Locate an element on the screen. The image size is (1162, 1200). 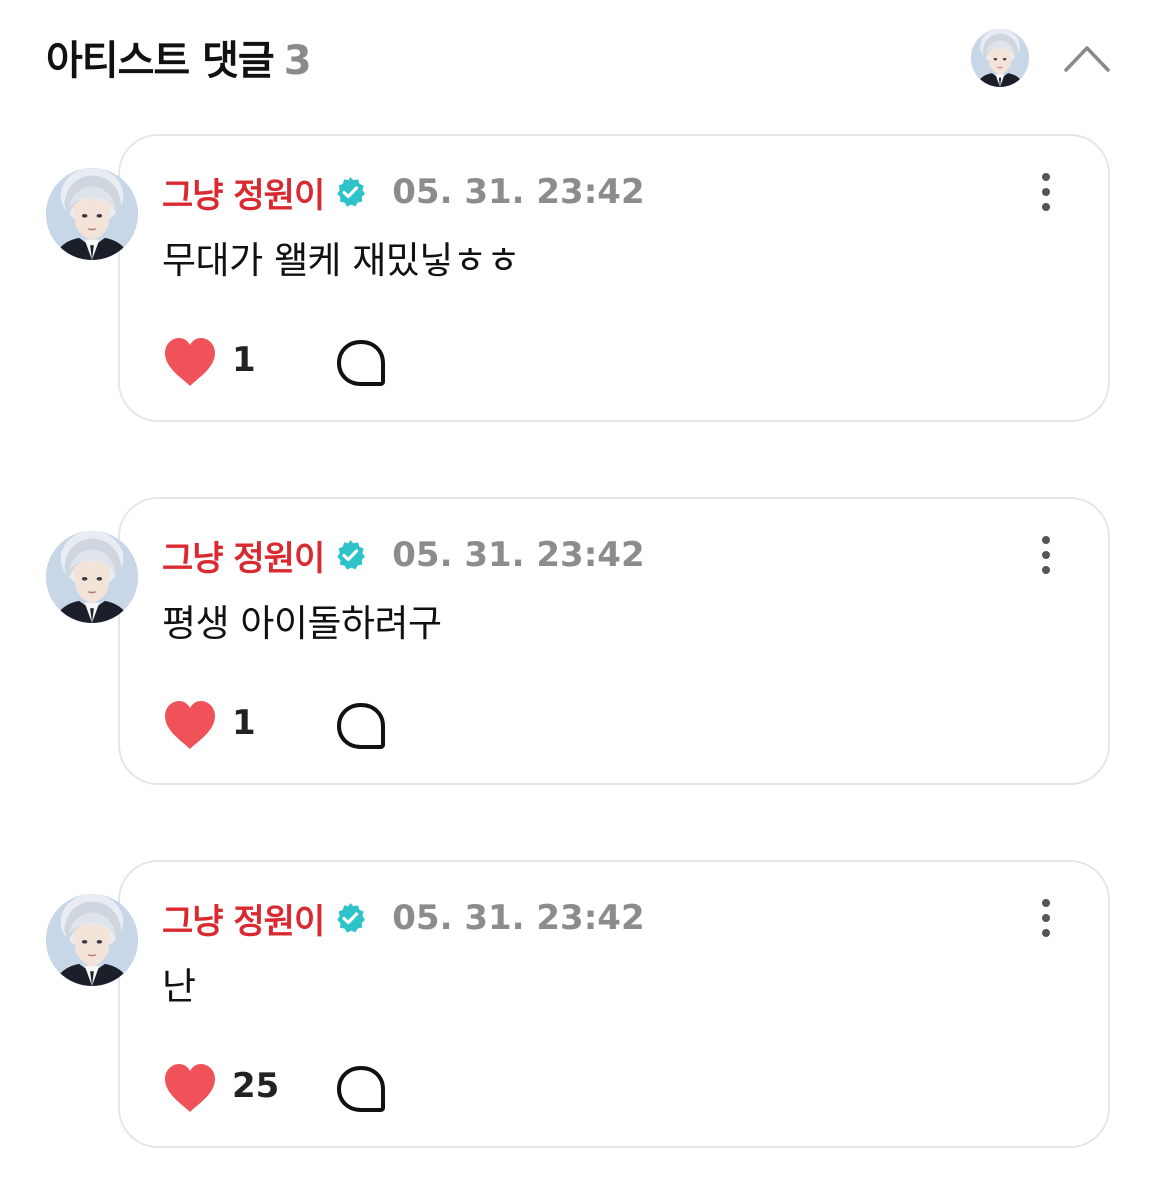
comment-text: 난 is located at coordinates (179, 986).